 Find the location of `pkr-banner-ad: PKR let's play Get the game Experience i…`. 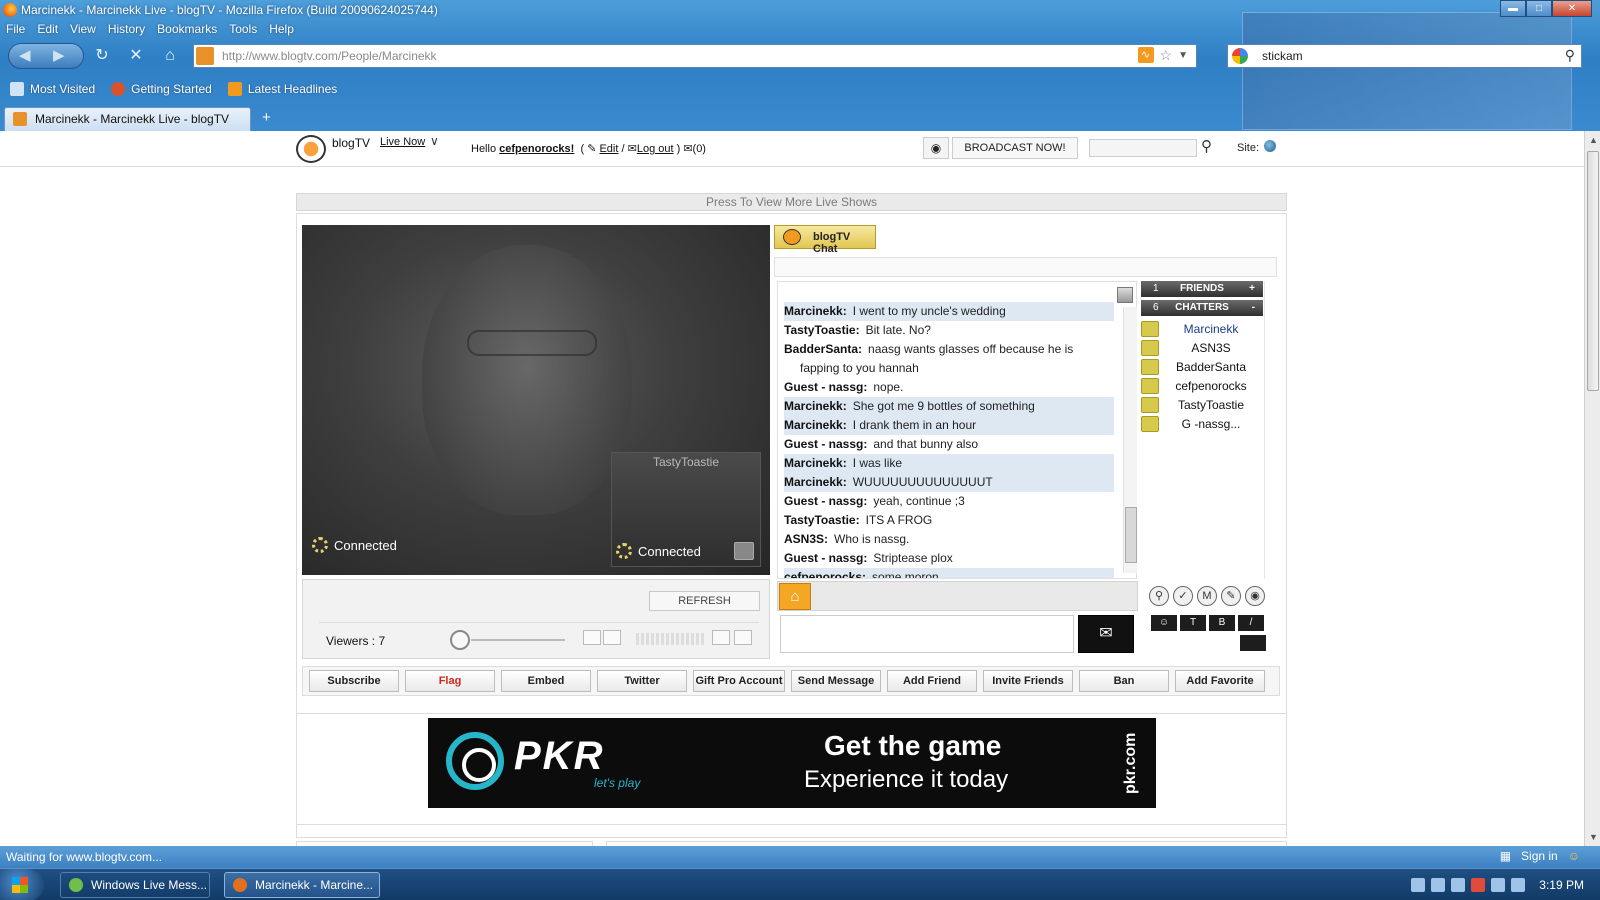

pkr-banner-ad: PKR let's play Get the game Experience i… is located at coordinates (792, 763).